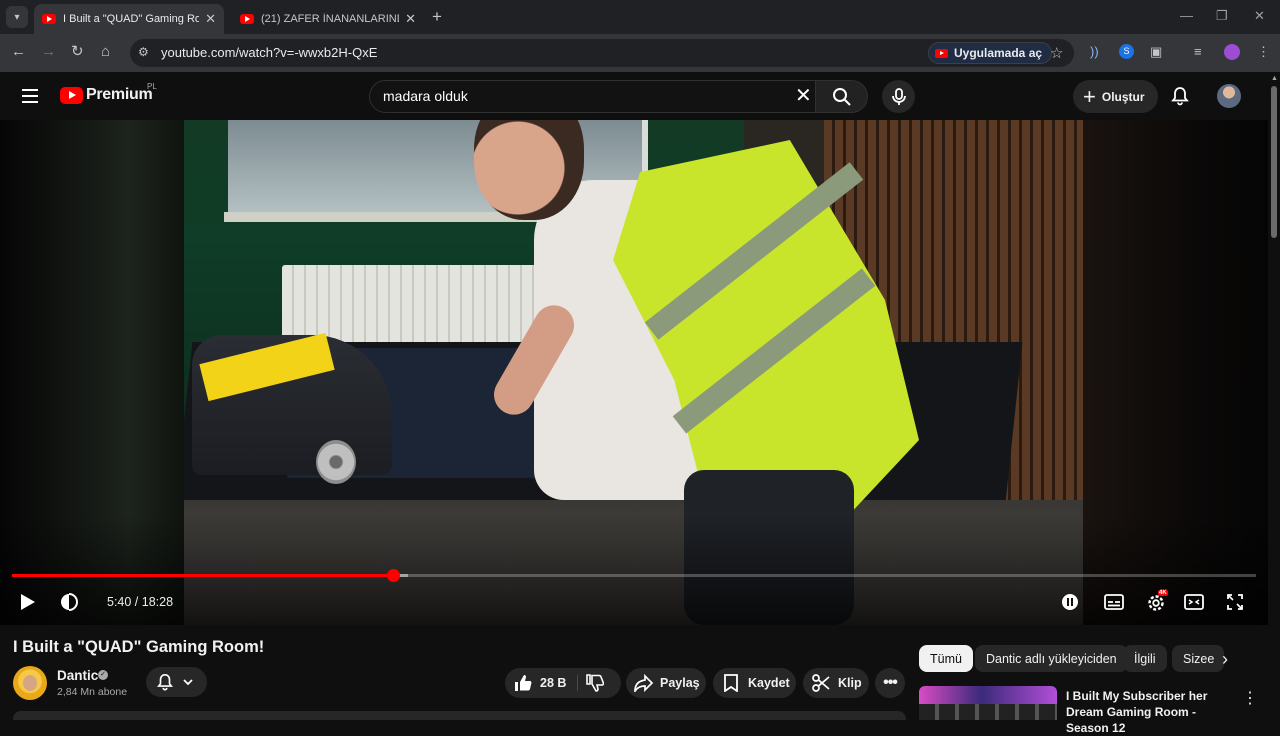  Describe the element at coordinates (92, 692) in the screenshot. I see `subscriber-count: 2,84 Mn abone` at that location.